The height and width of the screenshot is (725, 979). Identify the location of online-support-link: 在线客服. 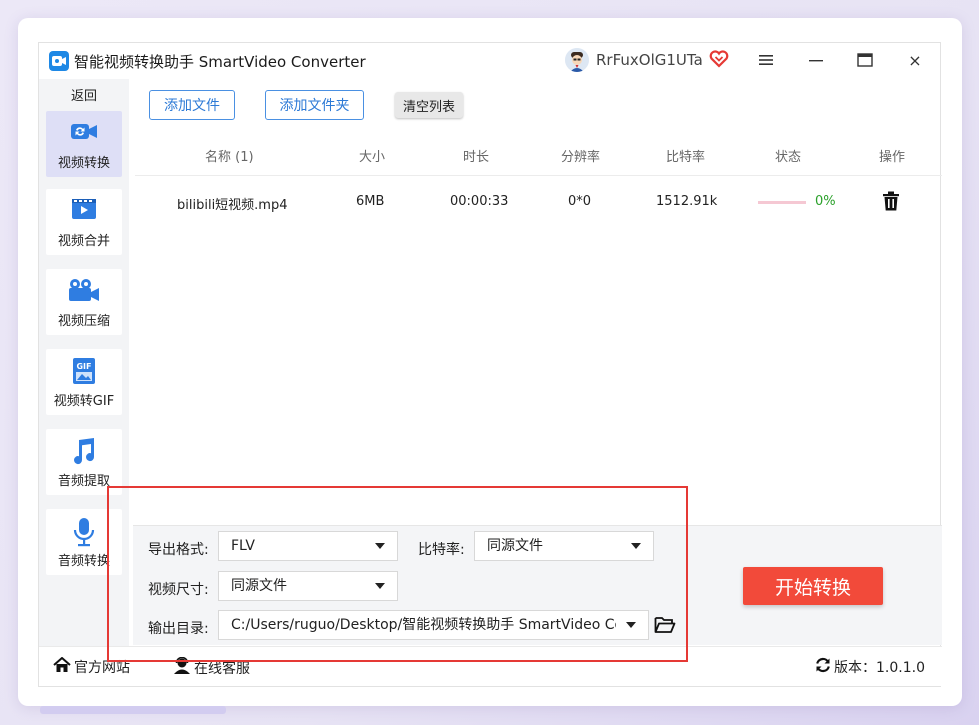
(211, 667).